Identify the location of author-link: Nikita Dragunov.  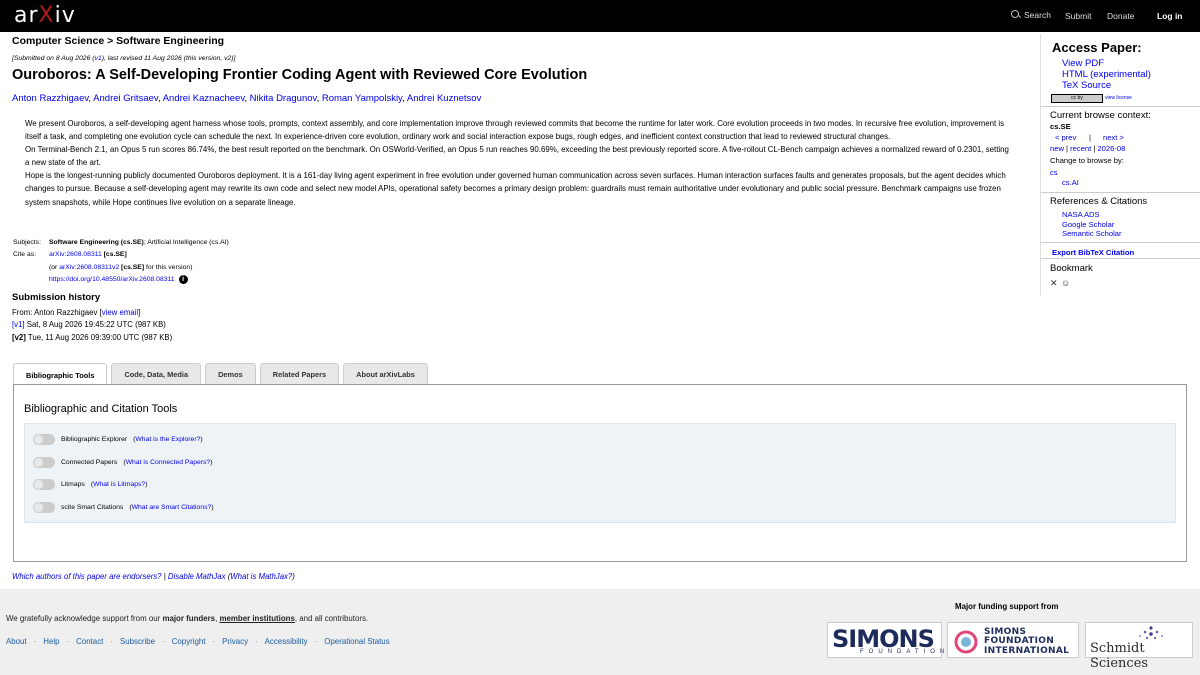
(283, 98).